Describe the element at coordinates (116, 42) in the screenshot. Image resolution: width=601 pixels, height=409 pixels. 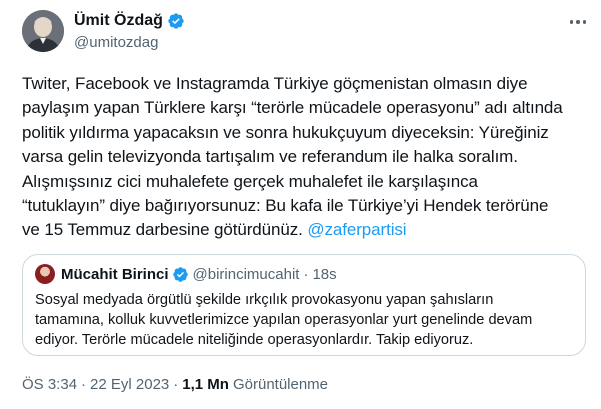
I see `author-handle: @umitozdag` at that location.